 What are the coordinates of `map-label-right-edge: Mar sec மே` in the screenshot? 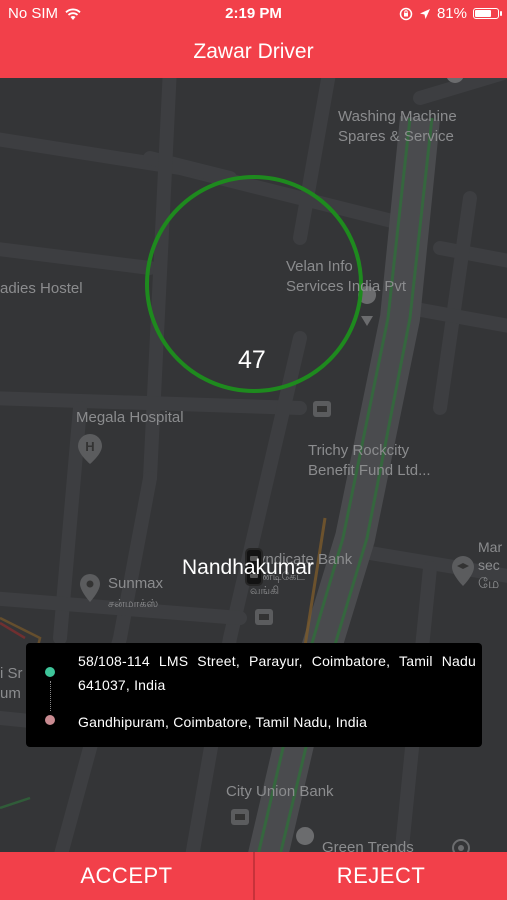 It's located at (490, 565).